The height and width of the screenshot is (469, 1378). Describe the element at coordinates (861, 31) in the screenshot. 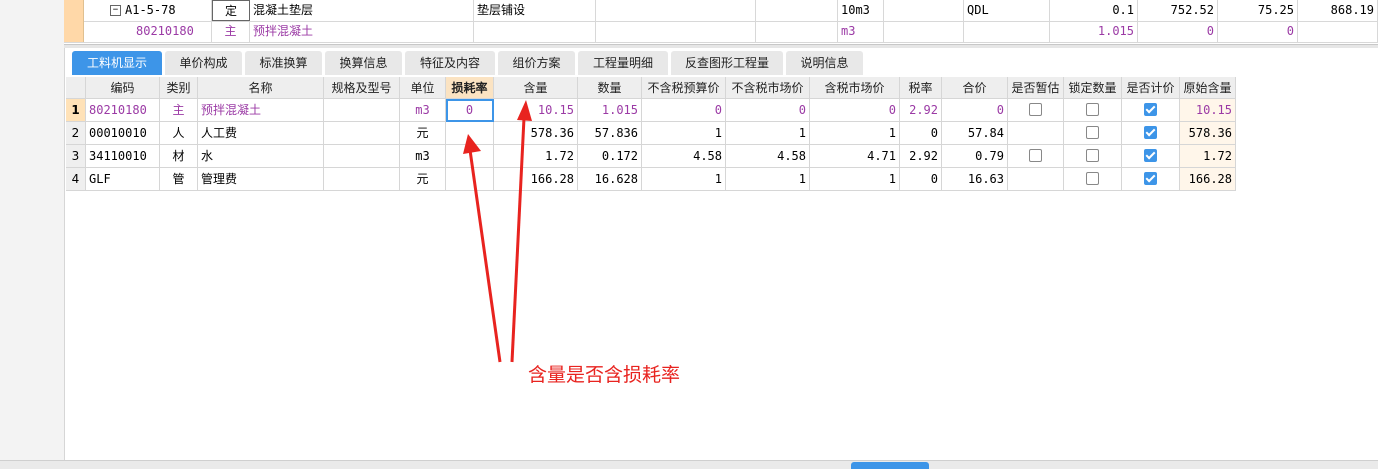

I see `sub-unit-cell: m3` at that location.